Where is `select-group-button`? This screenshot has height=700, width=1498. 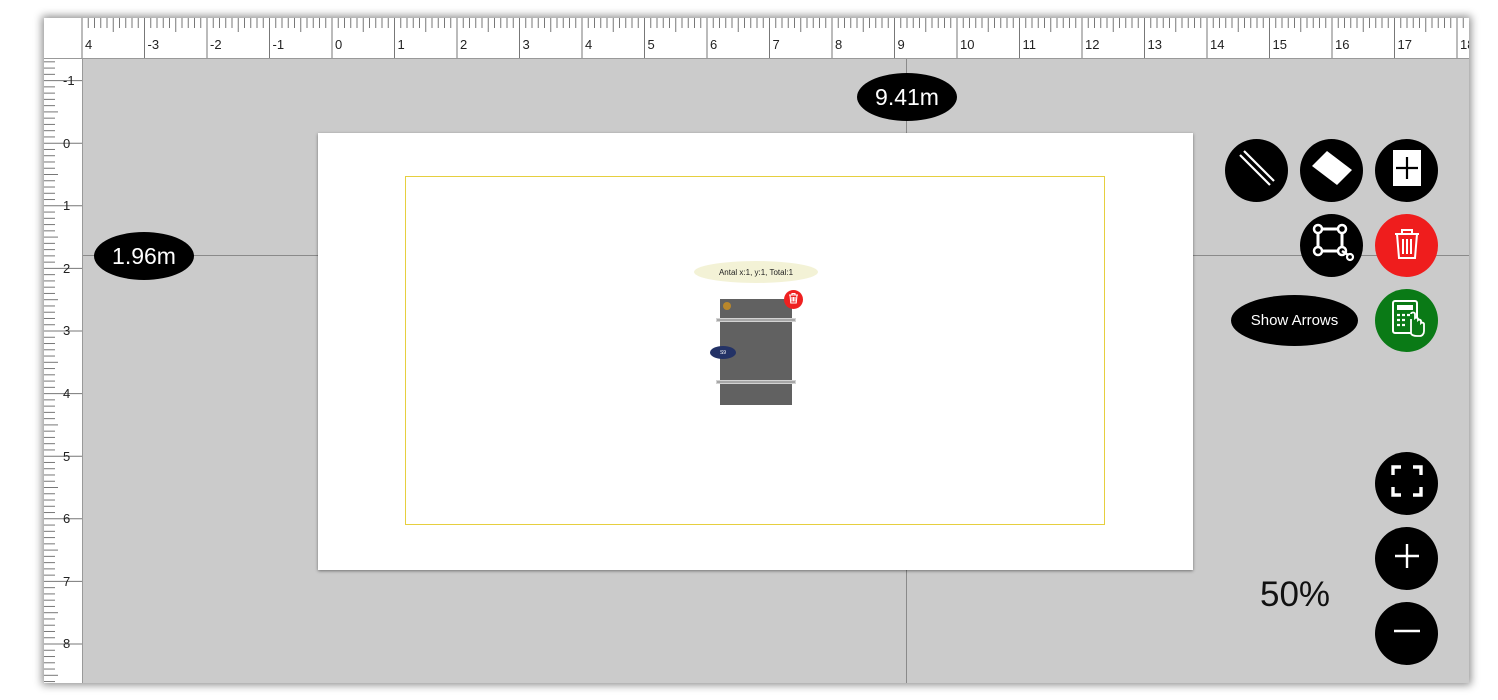
select-group-button is located at coordinates (1331, 245).